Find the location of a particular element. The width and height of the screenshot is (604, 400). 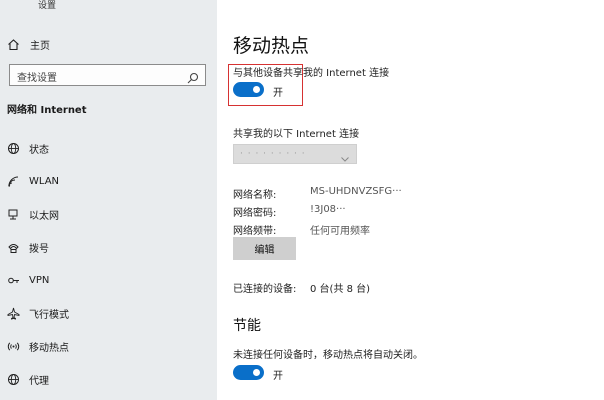

sidebar-item-dialup: 拨号 is located at coordinates (27, 247).